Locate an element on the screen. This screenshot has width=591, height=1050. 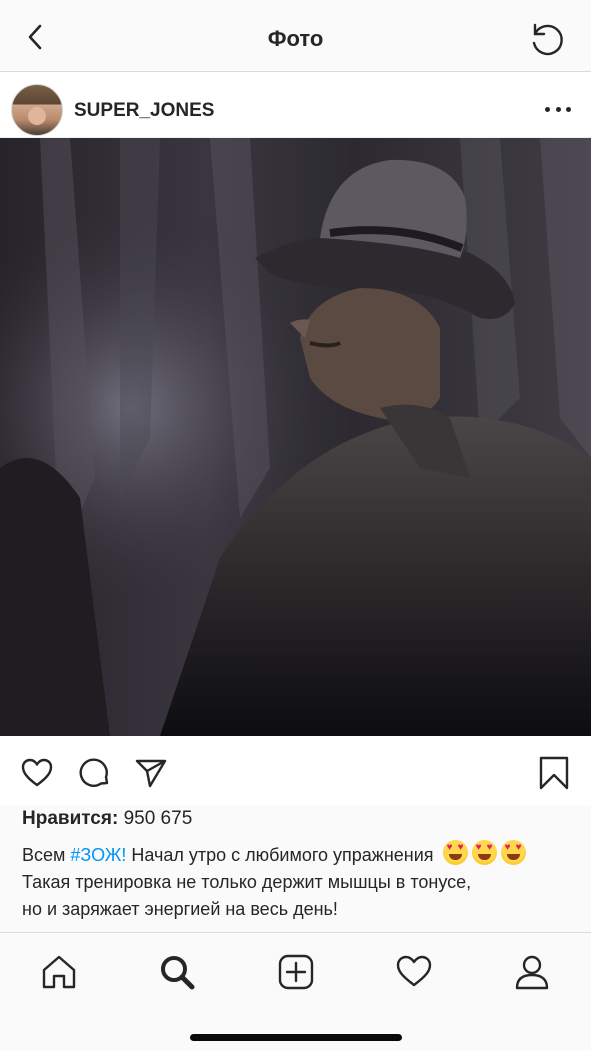
page-title: Фото is located at coordinates (295, 38).